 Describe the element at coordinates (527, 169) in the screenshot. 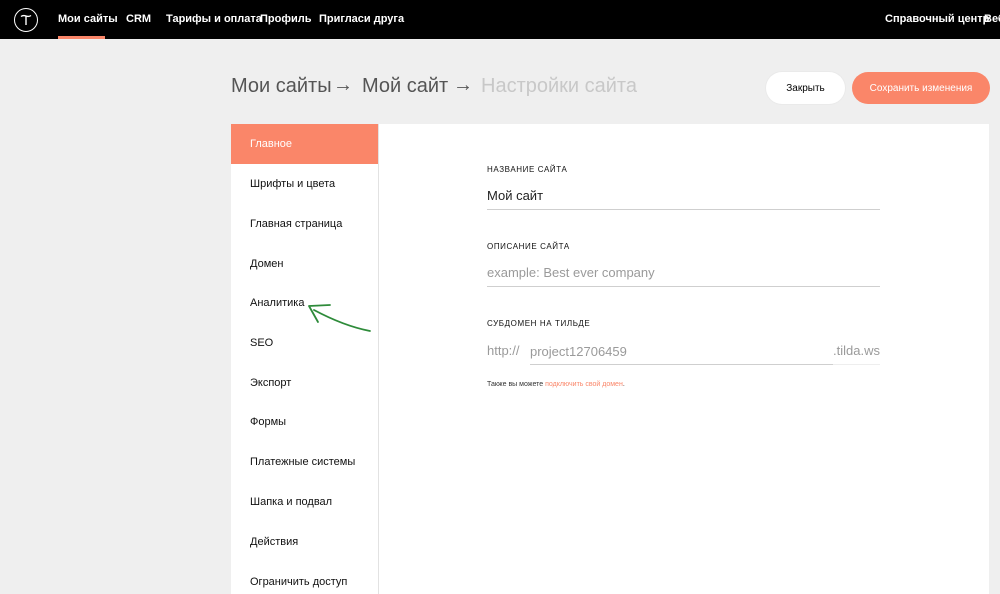

I see `site-name-label: НАЗВАНИЕ САЙТА` at that location.